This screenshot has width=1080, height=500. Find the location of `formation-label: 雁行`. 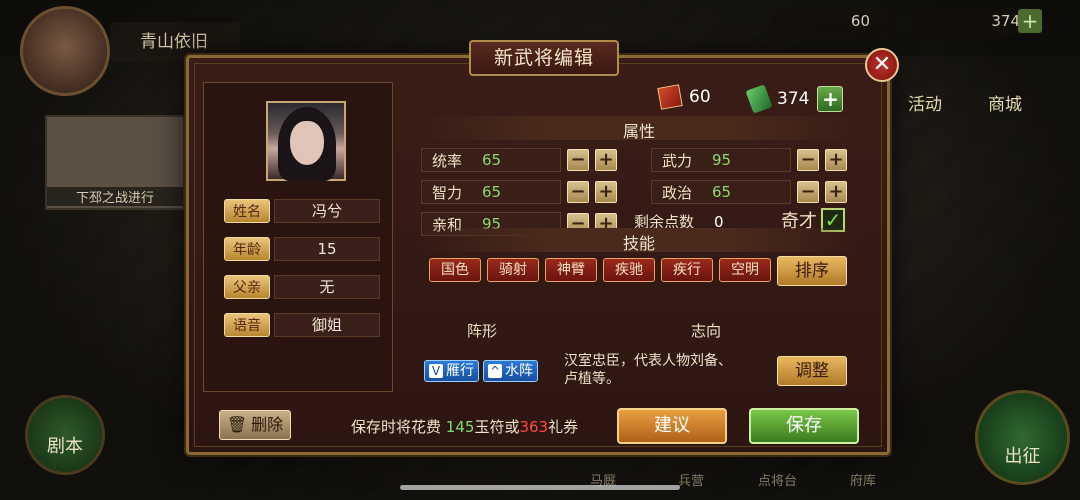

formation-label: 雁行 is located at coordinates (460, 371).